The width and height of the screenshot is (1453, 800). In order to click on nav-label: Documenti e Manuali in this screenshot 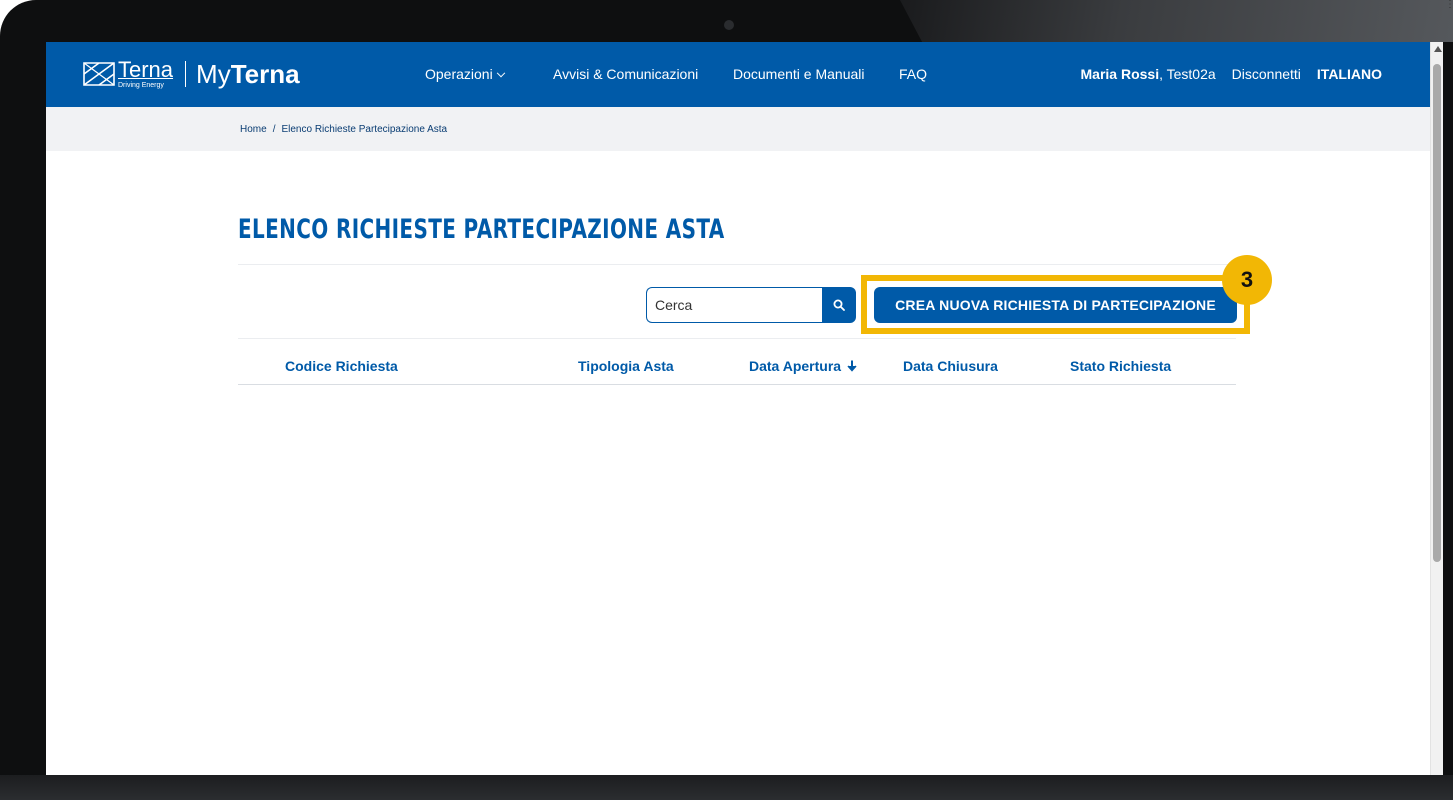, I will do `click(799, 74)`.